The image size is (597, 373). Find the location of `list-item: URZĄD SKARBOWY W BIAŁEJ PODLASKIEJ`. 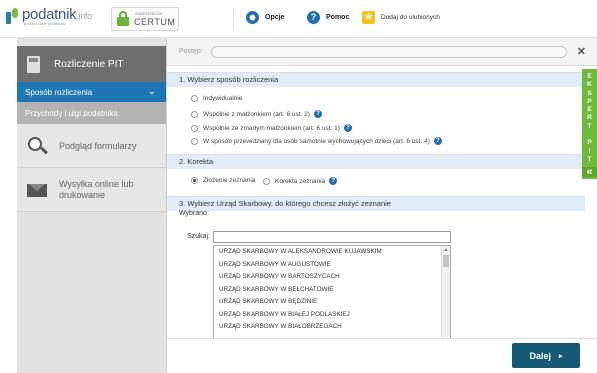

list-item: URZĄD SKARBOWY W BIAŁEJ PODLASKIEJ is located at coordinates (332, 315).